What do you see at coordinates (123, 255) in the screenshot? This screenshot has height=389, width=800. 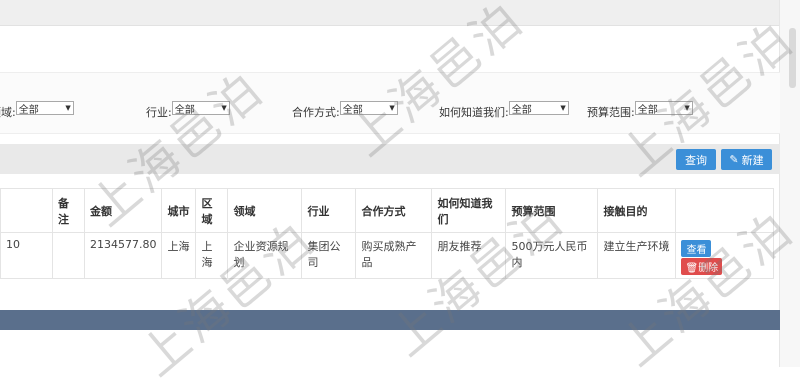 I see `table-cell: 2134577.80` at bounding box center [123, 255].